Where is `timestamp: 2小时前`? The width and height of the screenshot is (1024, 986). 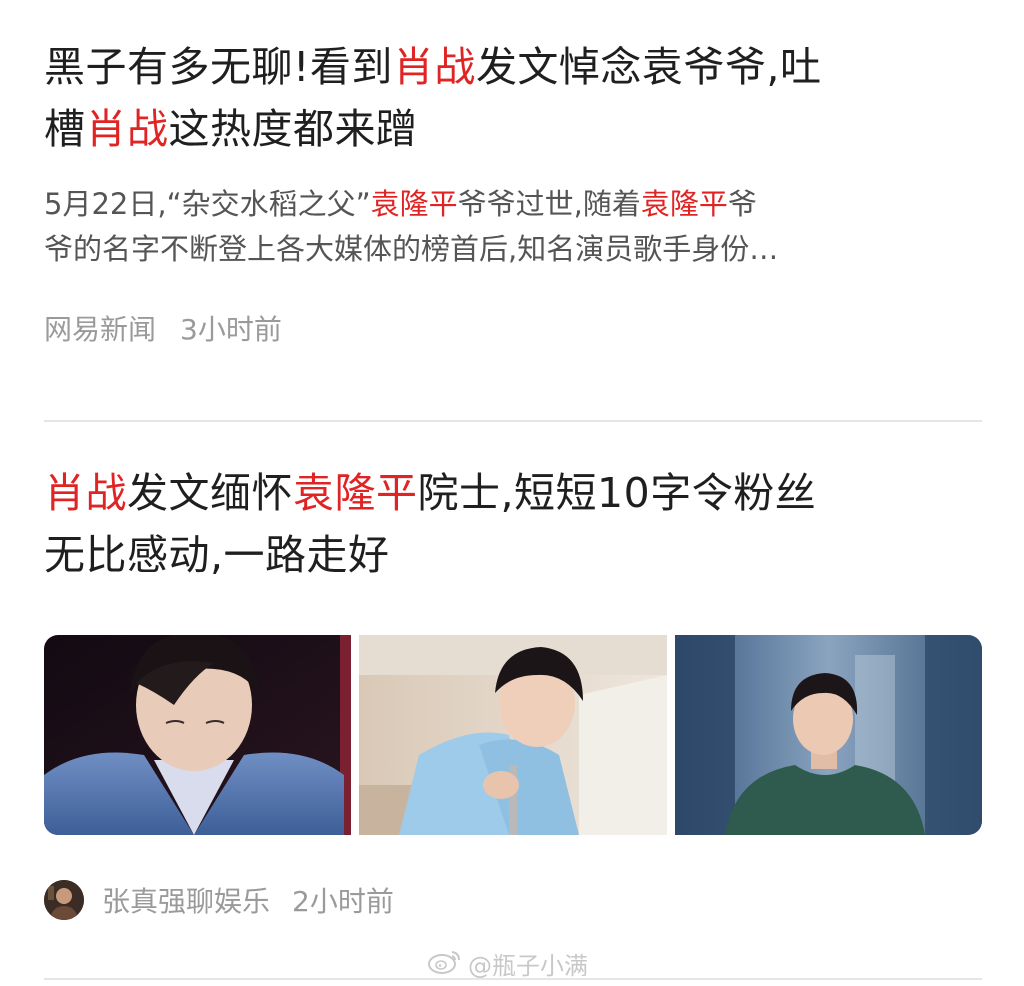
timestamp: 2小时前 is located at coordinates (343, 901).